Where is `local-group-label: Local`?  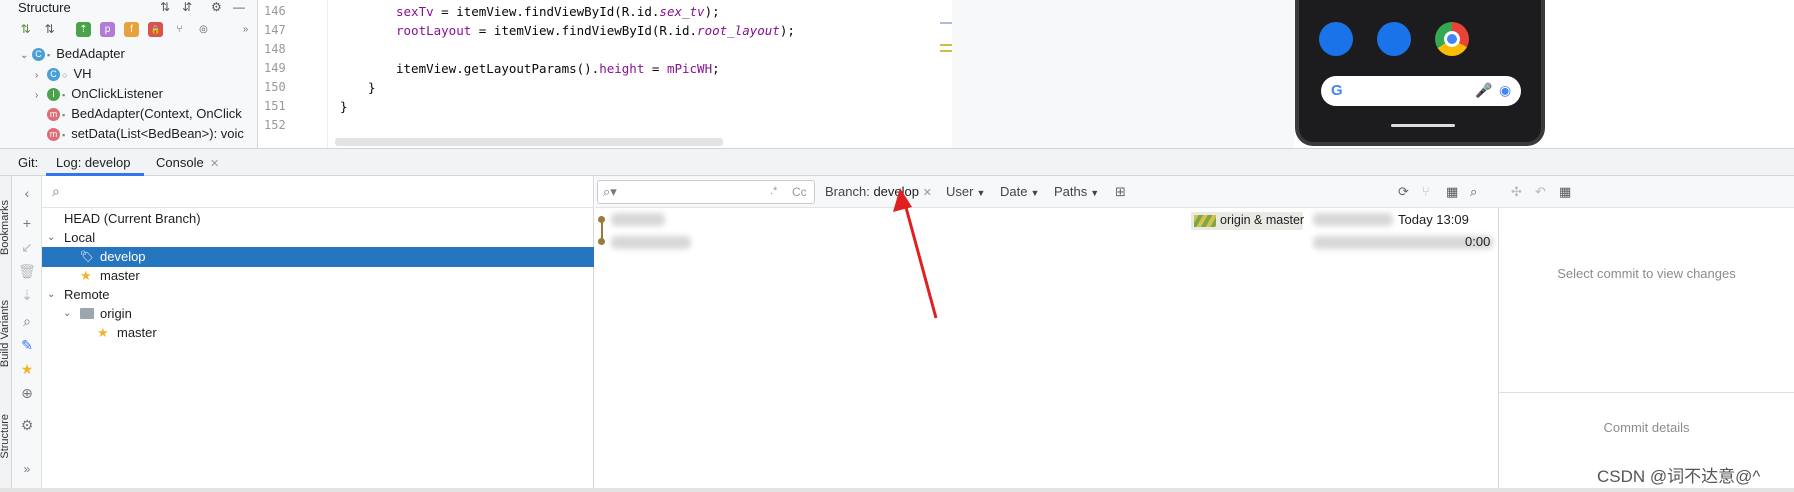 local-group-label: Local is located at coordinates (80, 237).